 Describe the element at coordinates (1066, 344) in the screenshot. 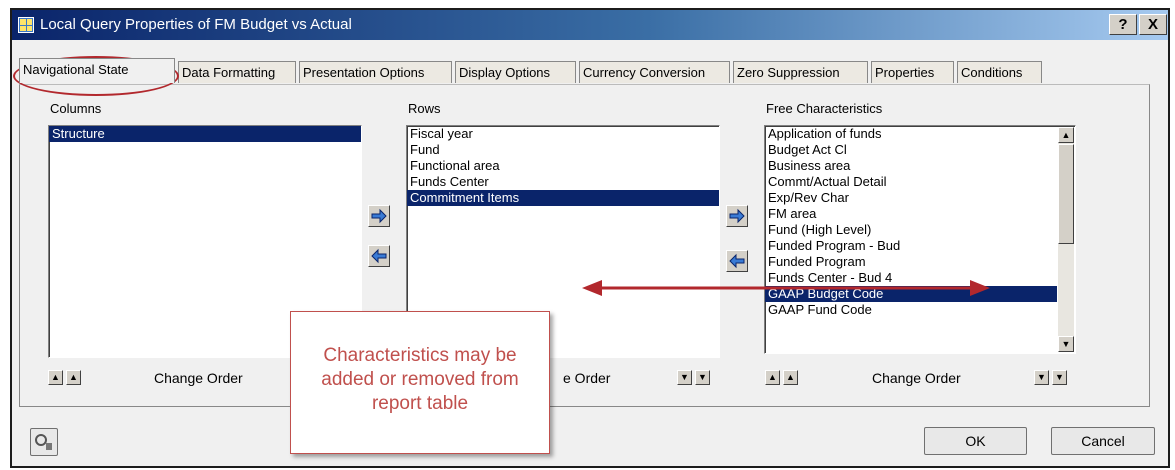

I see `scroll-down-button: ▼` at that location.